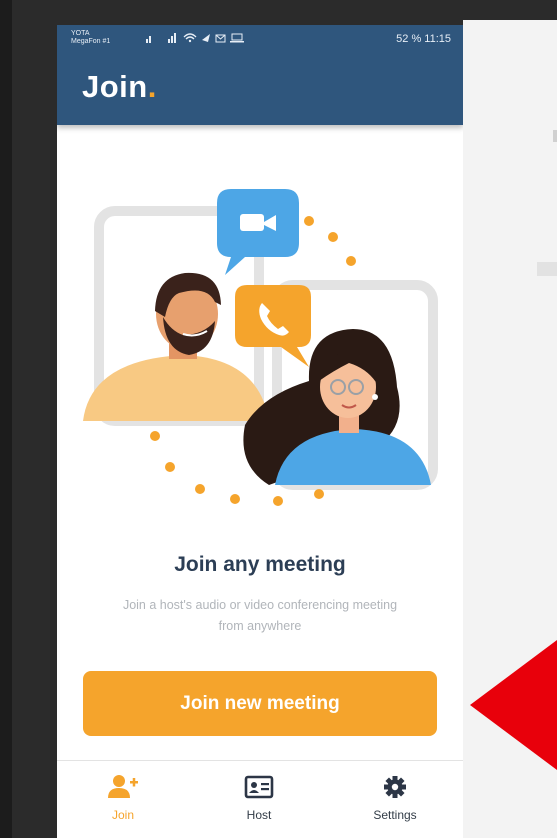  I want to click on section-heading: Join any meeting, so click(260, 564).